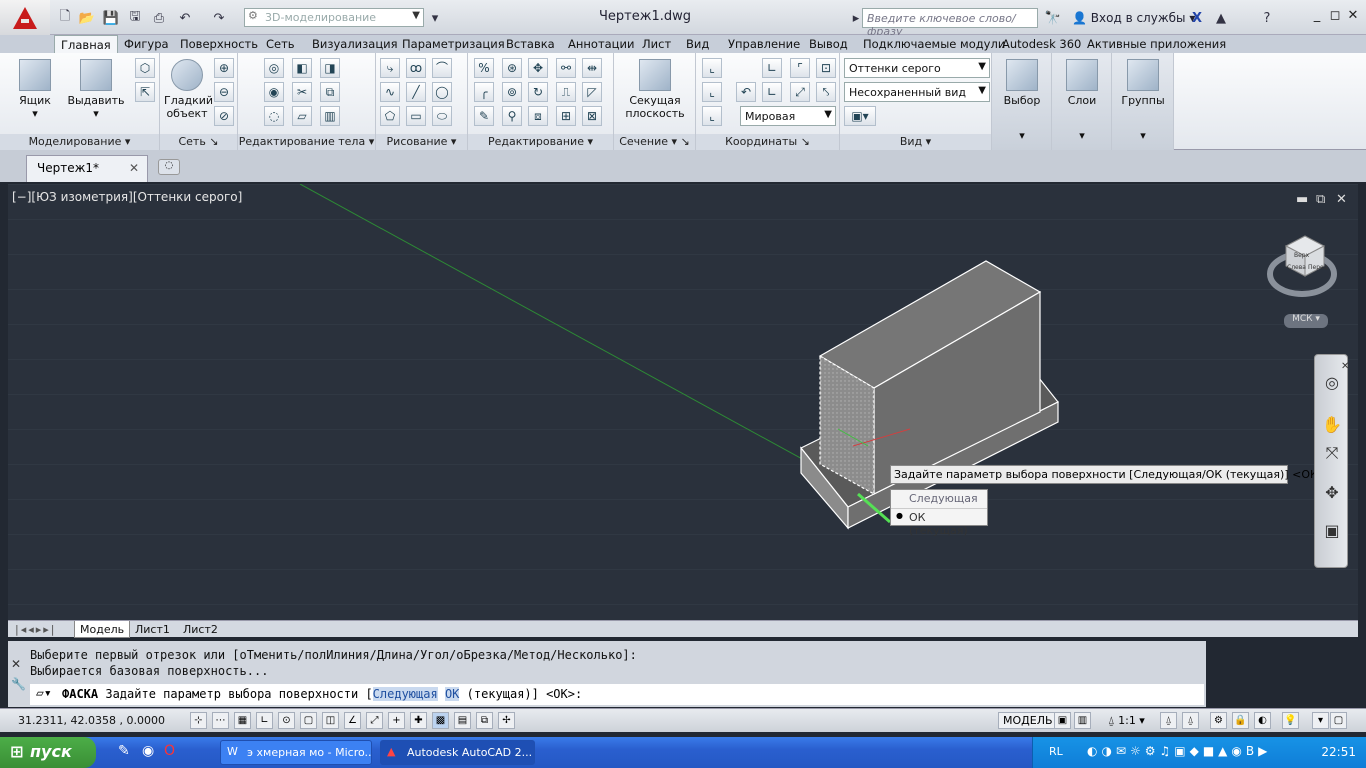  Describe the element at coordinates (127, 197) in the screenshot. I see `viewport-controls-label: [−][ЮЗ изометрия][Оттенки серого]` at that location.